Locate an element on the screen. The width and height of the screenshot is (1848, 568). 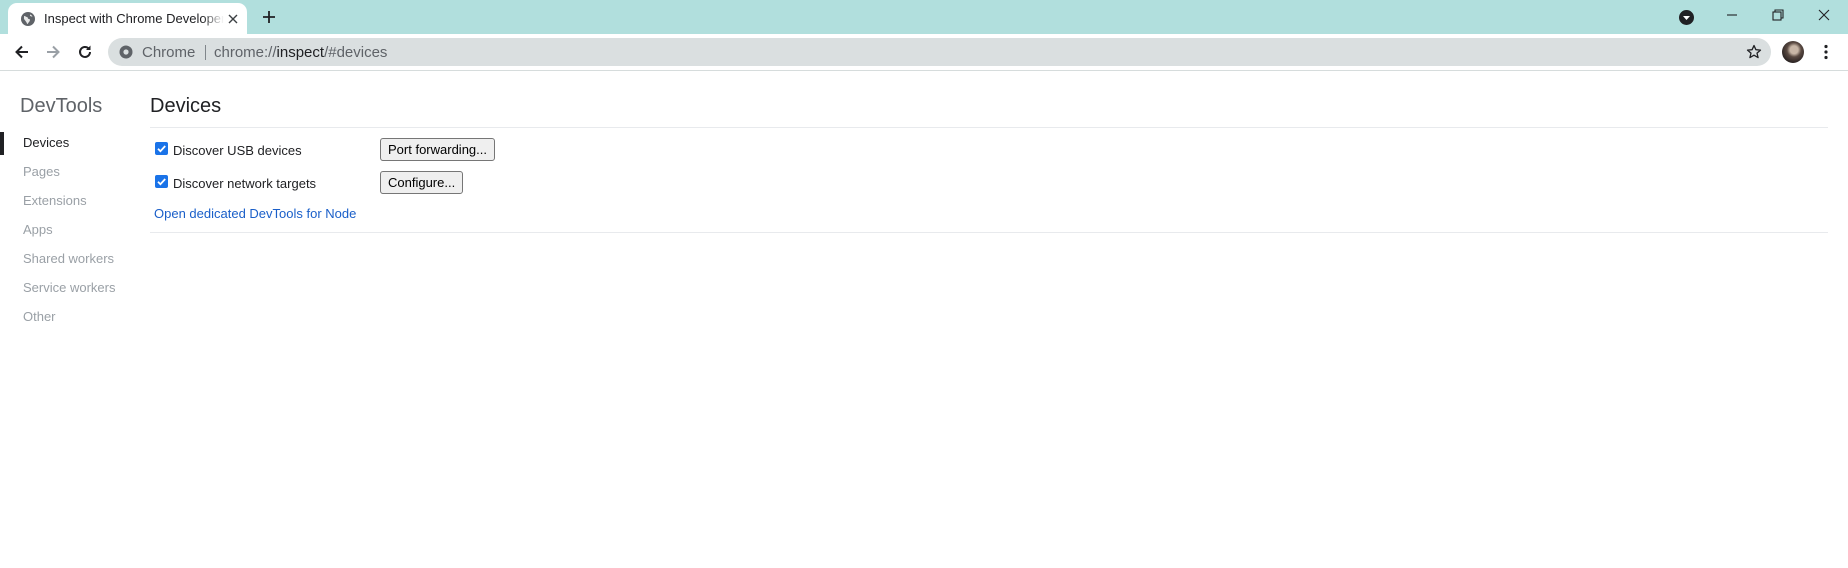
tab-strip: Inspect with Chrome Developer Tools is located at coordinates (924, 17).